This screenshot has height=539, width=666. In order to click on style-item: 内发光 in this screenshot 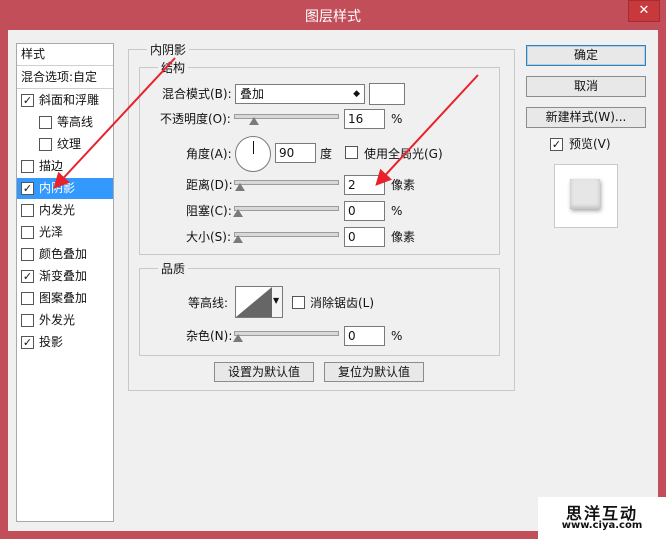, I will do `click(65, 210)`.